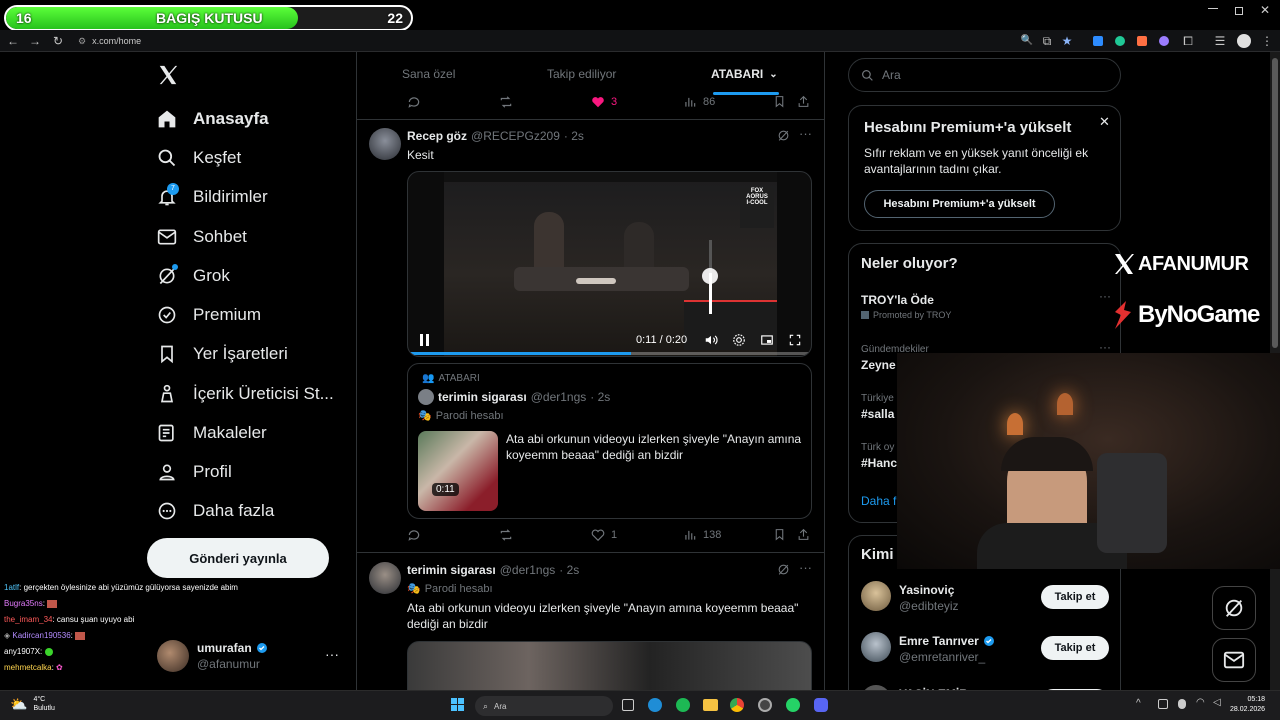 The image size is (1280, 720). Describe the element at coordinates (1267, 41) in the screenshot. I see `menu-kebab-icon: ⋮` at that location.